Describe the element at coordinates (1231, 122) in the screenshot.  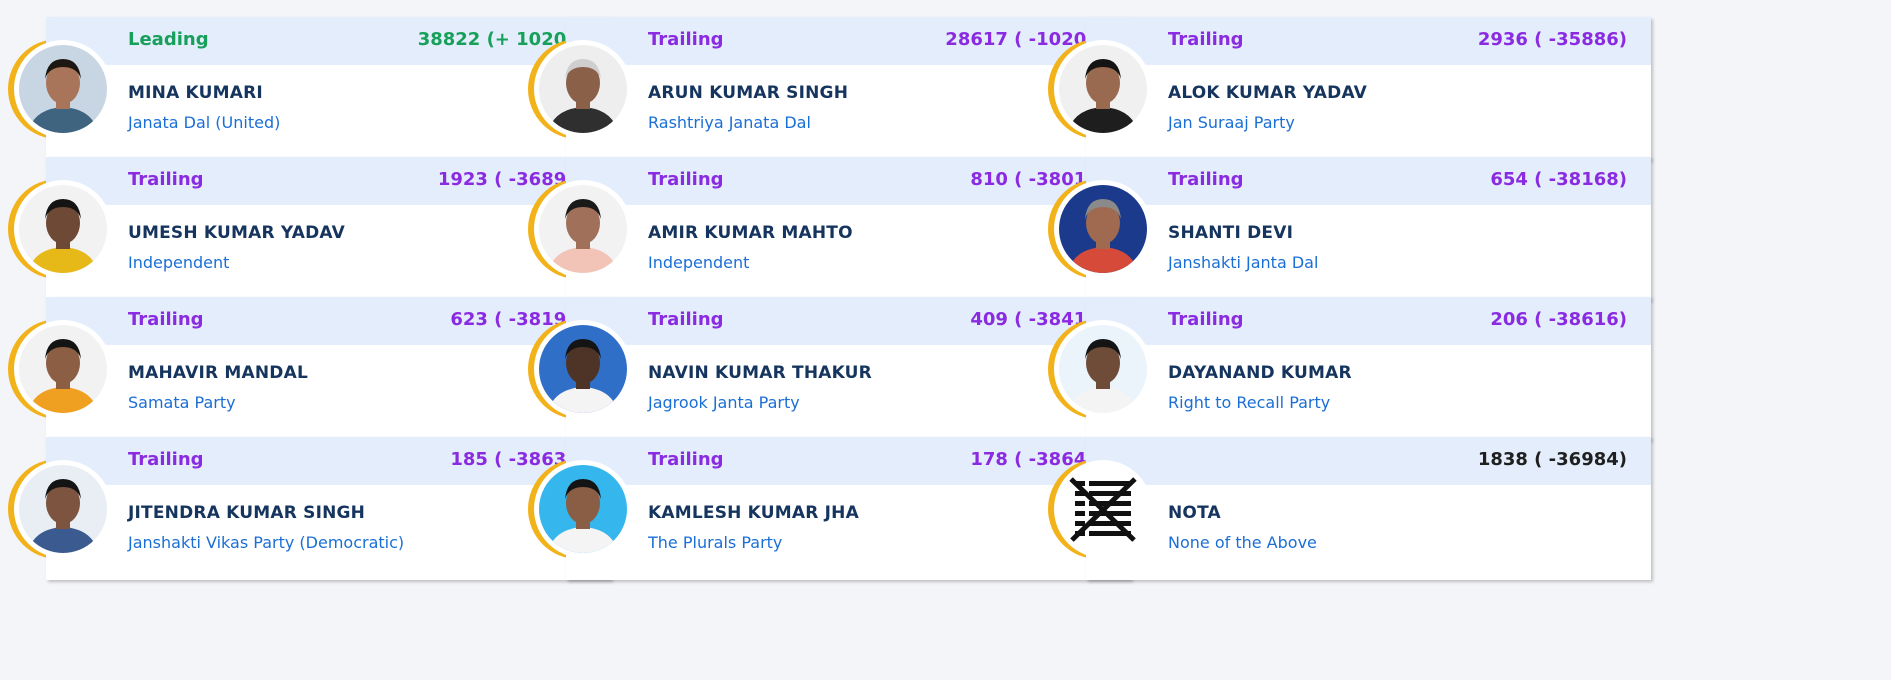
I see `party-name: Jan Suraaj Party` at that location.